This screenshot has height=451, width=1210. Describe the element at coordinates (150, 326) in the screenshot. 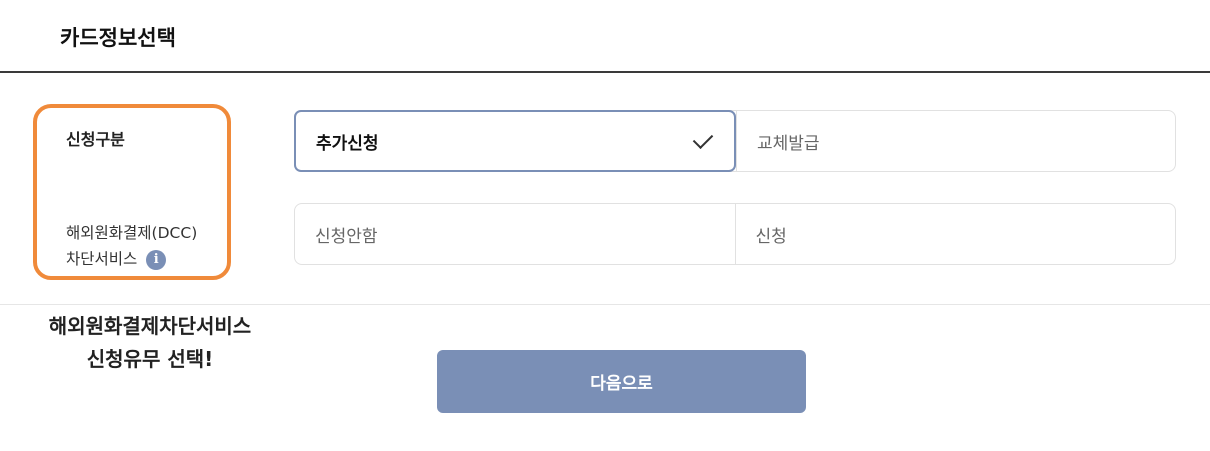

I see `annotation-line1: 해외원화결제차단서비스` at that location.